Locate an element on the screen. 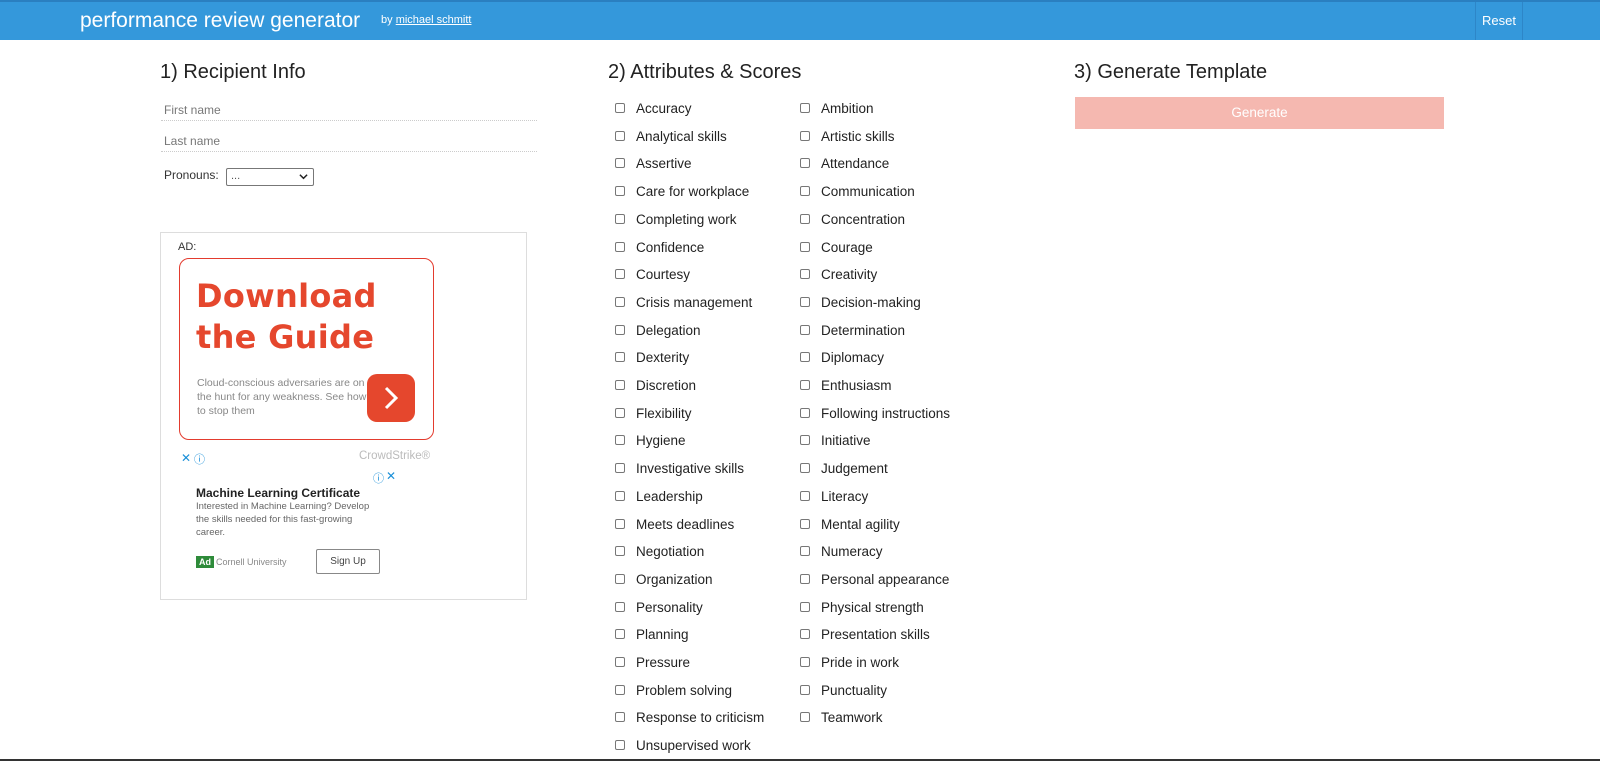  sign-up-button: Sign Up is located at coordinates (348, 561).